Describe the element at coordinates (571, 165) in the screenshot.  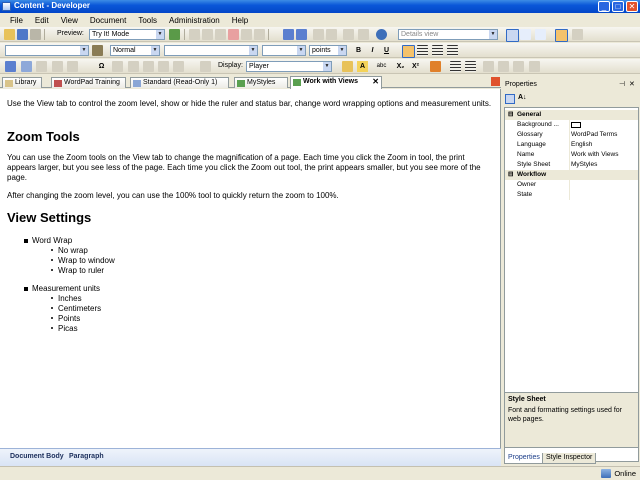
I see `property-row: Style Sheet MyStyles` at that location.